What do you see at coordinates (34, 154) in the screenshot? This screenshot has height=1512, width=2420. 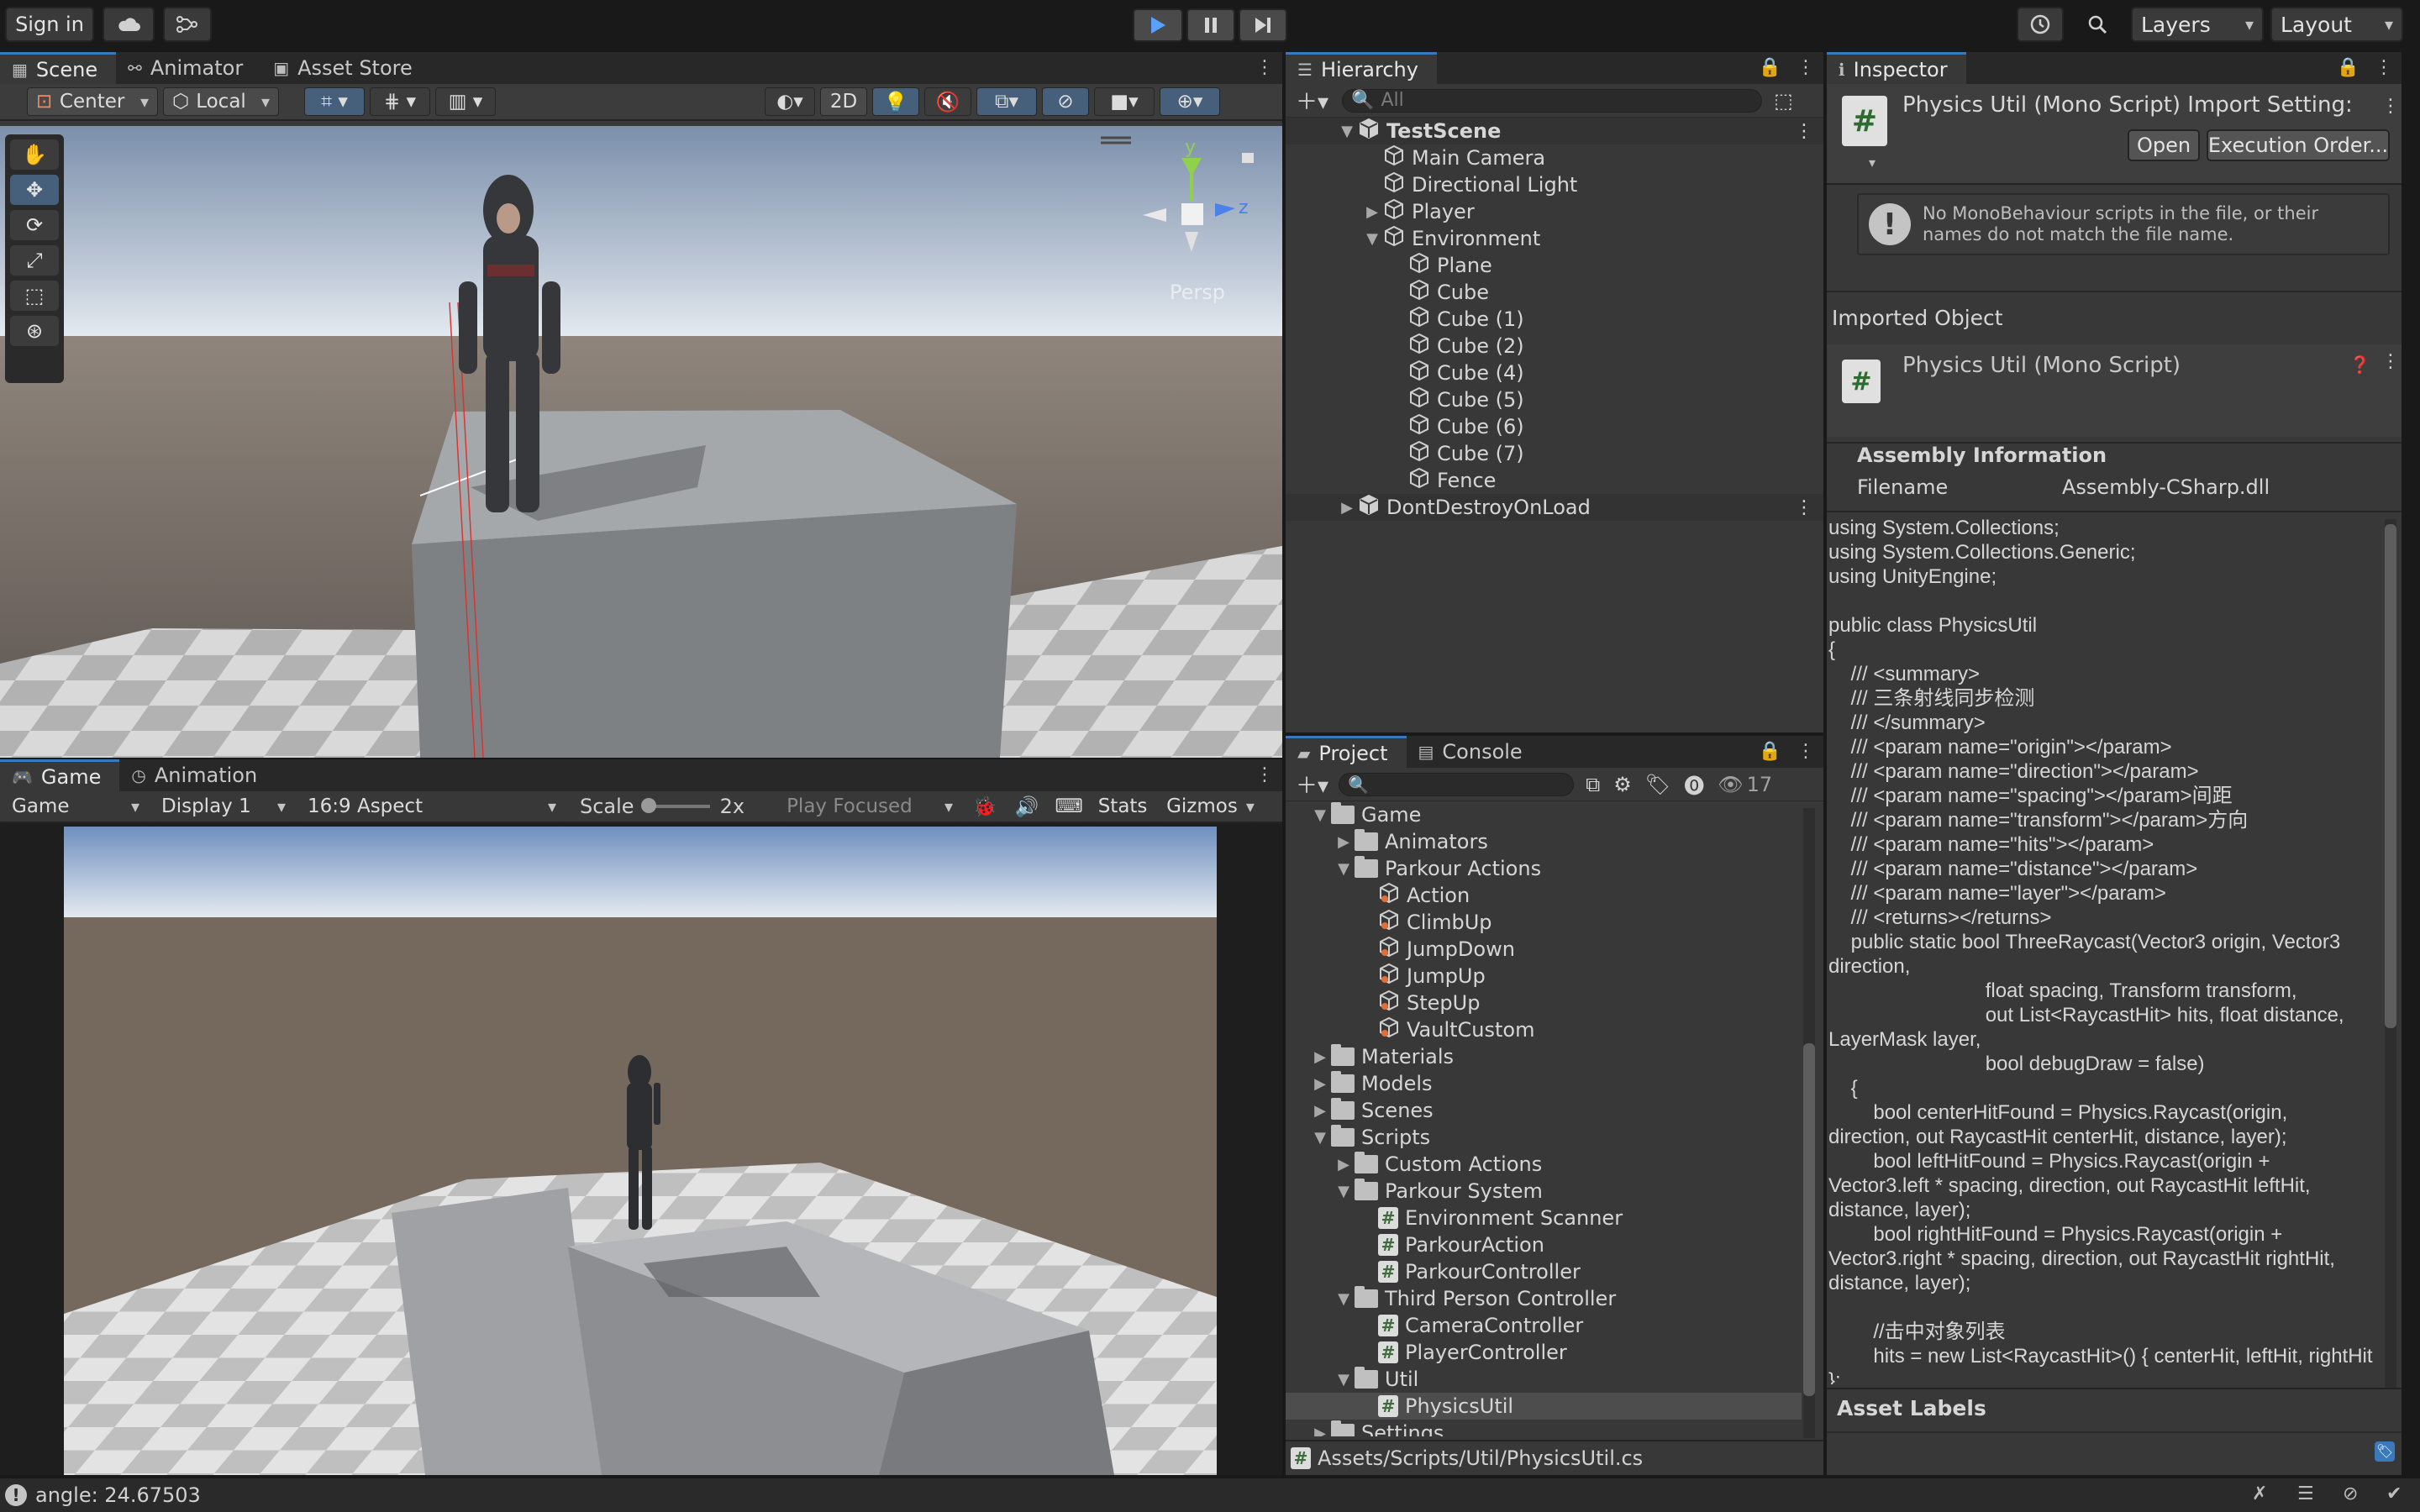 I see `hand-tool-icon: ✋` at bounding box center [34, 154].